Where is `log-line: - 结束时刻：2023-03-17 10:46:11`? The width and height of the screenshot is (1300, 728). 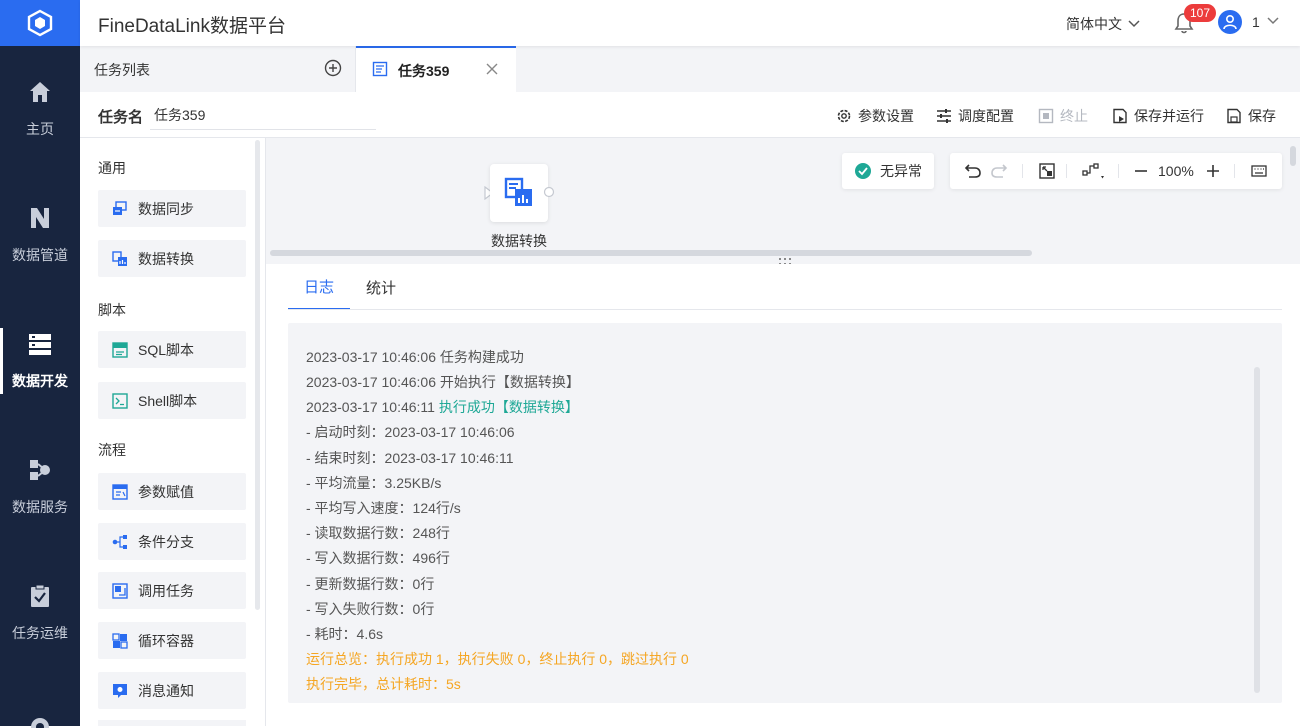
log-line: - 结束时刻：2023-03-17 10:46:11 is located at coordinates (410, 458).